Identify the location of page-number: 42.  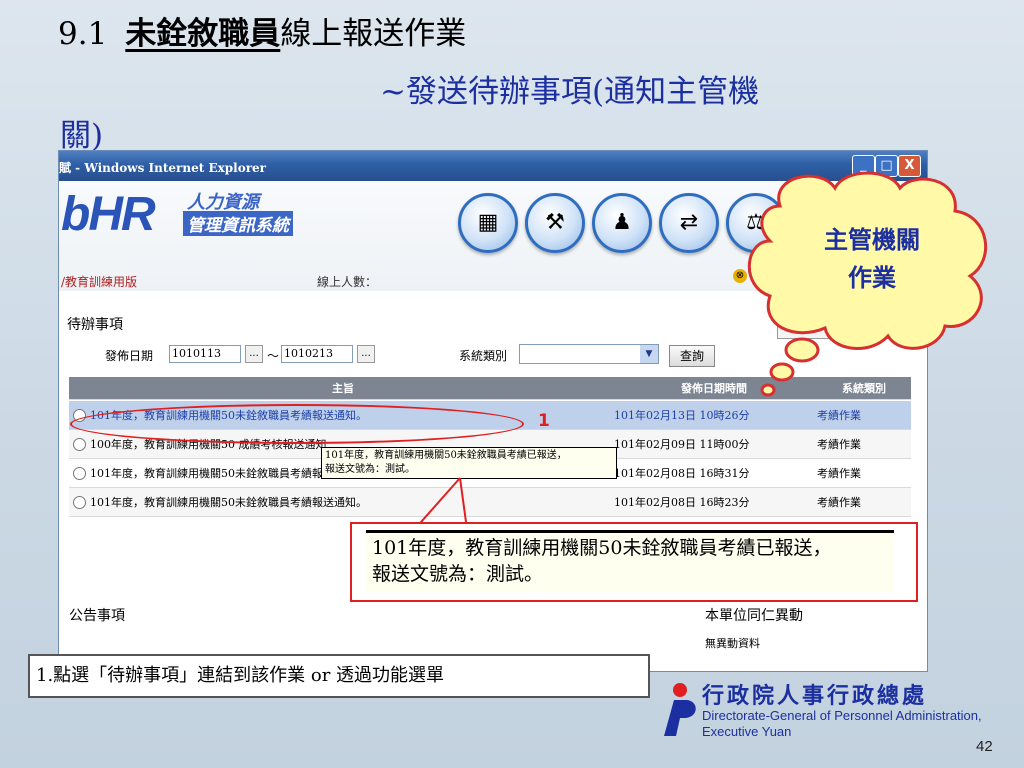
(984, 746).